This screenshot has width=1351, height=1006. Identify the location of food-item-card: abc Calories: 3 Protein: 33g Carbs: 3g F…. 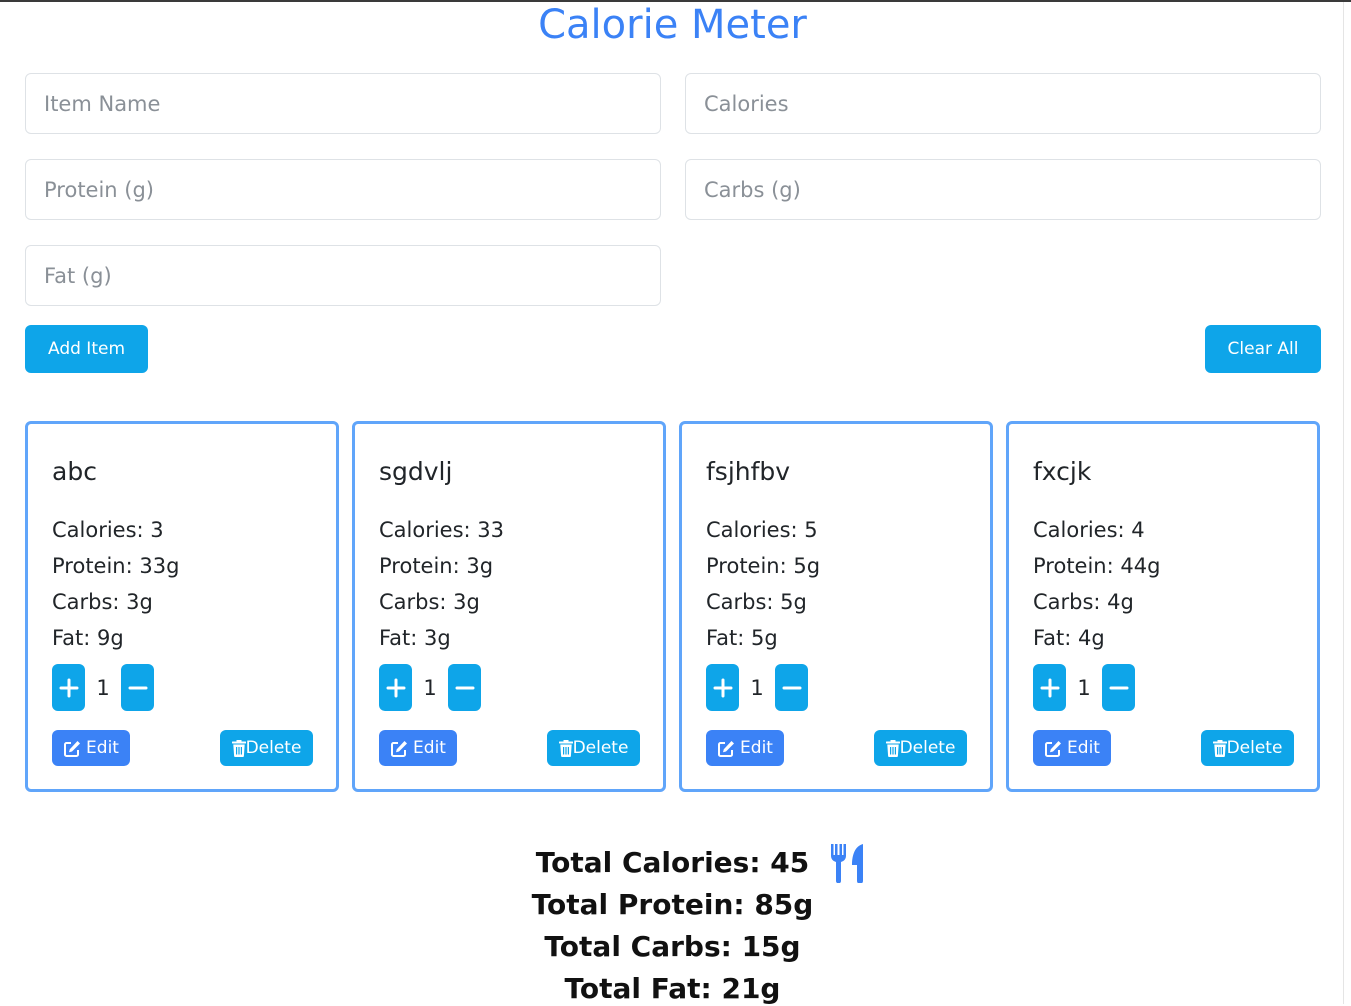
(182, 606).